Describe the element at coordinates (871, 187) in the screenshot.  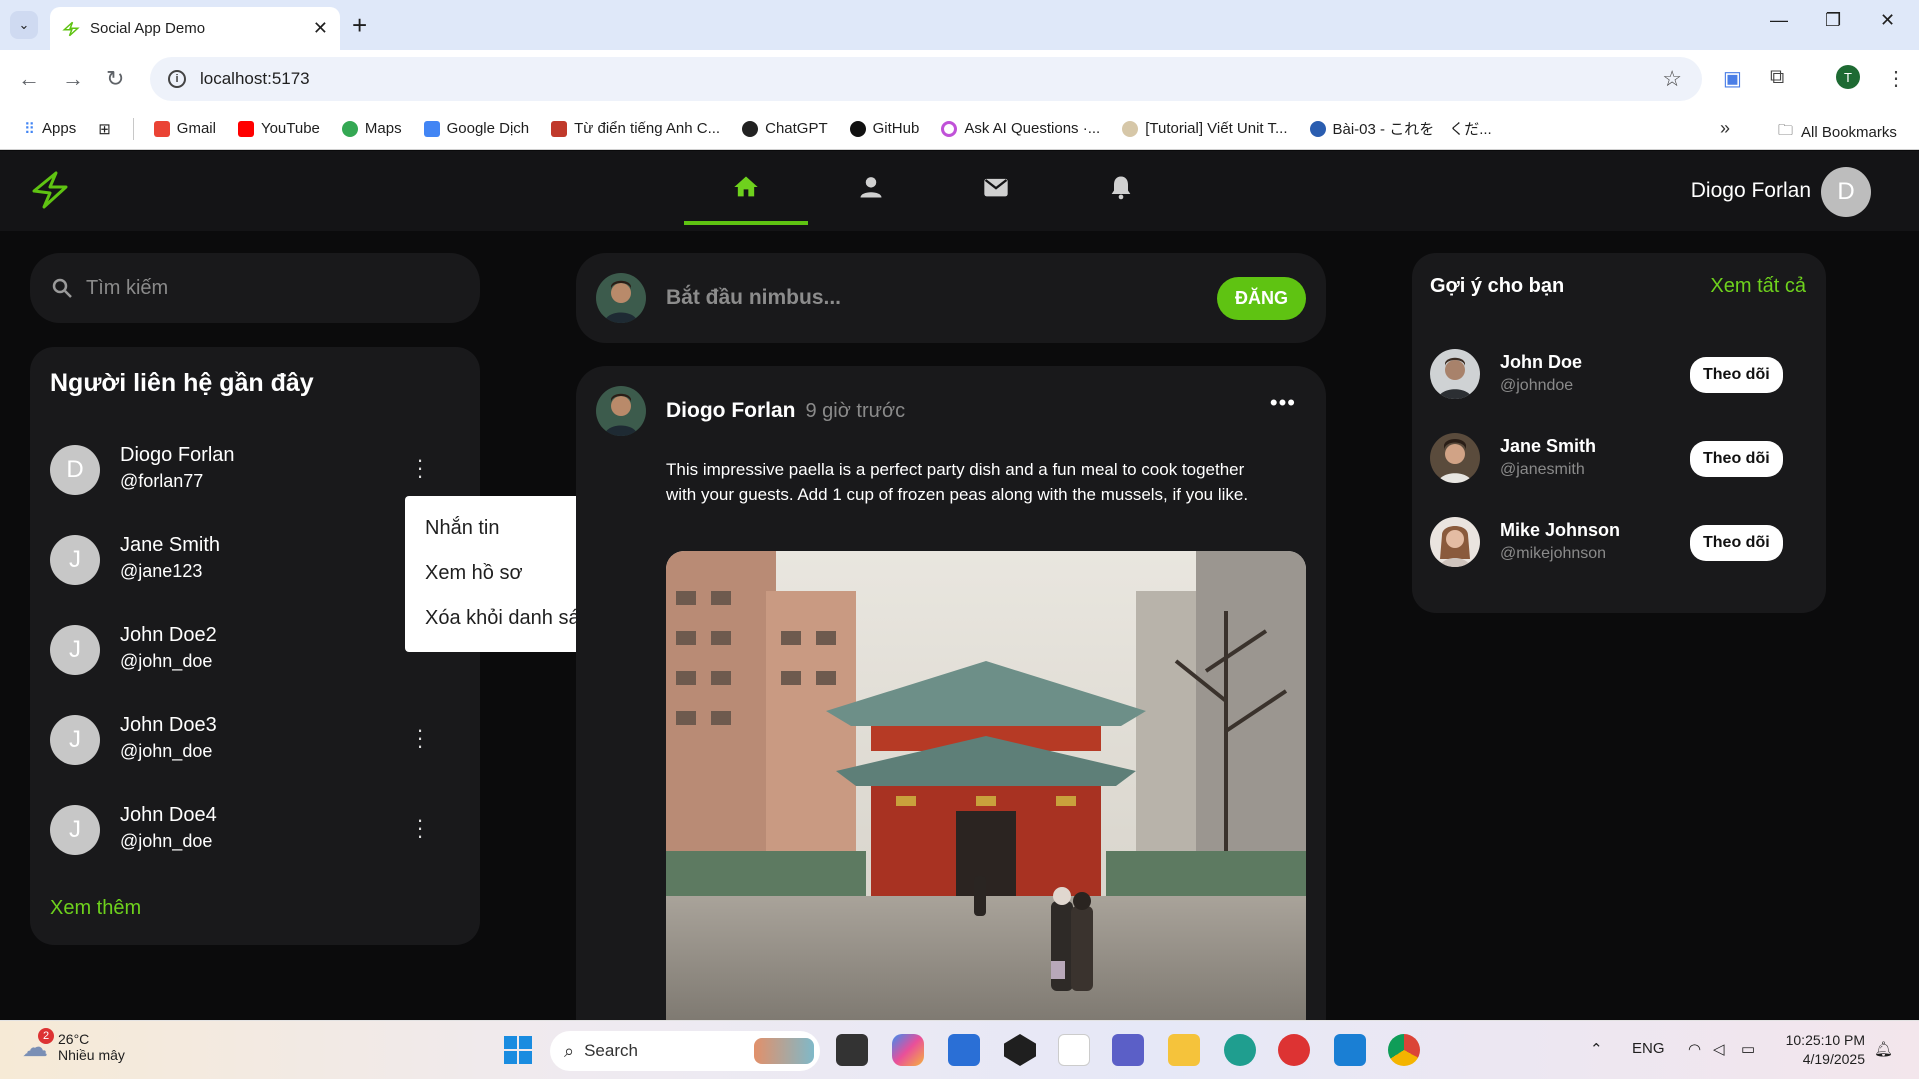
I see `person-icon` at that location.